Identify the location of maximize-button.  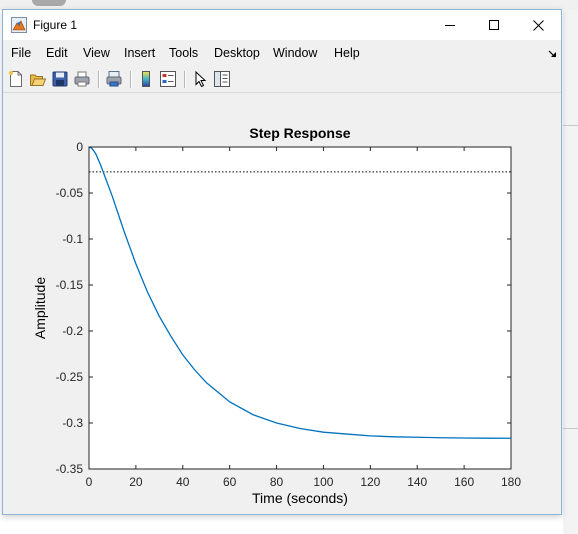
(494, 25).